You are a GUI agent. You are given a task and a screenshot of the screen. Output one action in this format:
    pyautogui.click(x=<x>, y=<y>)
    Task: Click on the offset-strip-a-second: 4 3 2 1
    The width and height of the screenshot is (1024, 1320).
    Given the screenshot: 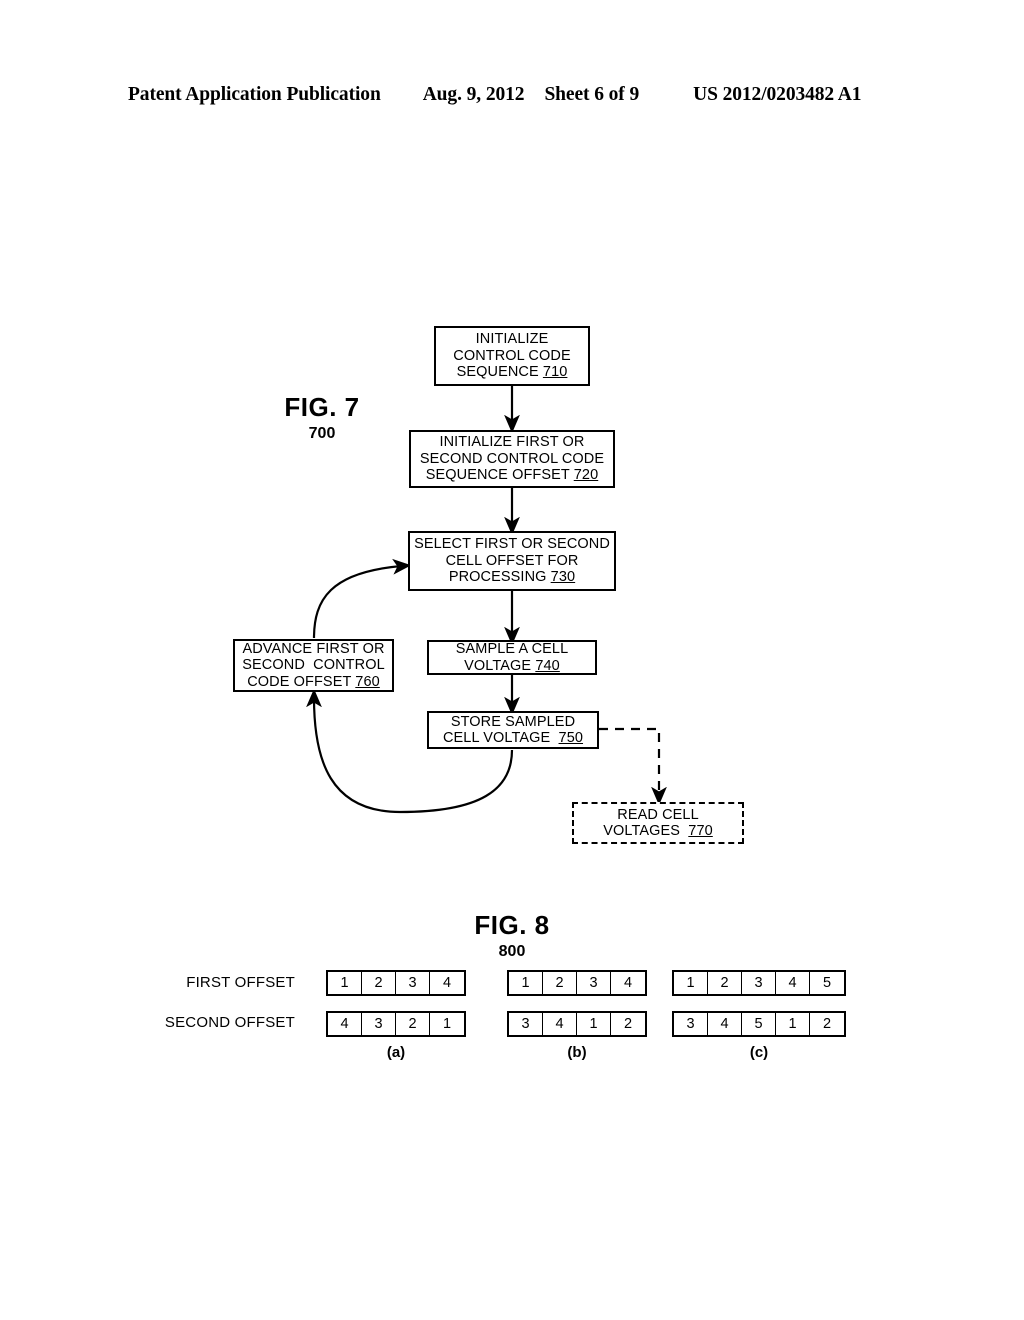 What is the action you would take?
    pyautogui.click(x=396, y=1024)
    